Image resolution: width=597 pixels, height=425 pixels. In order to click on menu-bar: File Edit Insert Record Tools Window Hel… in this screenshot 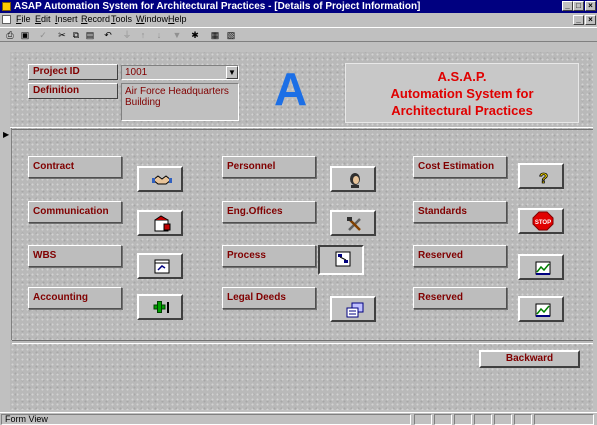, I will do `click(298, 19)`.